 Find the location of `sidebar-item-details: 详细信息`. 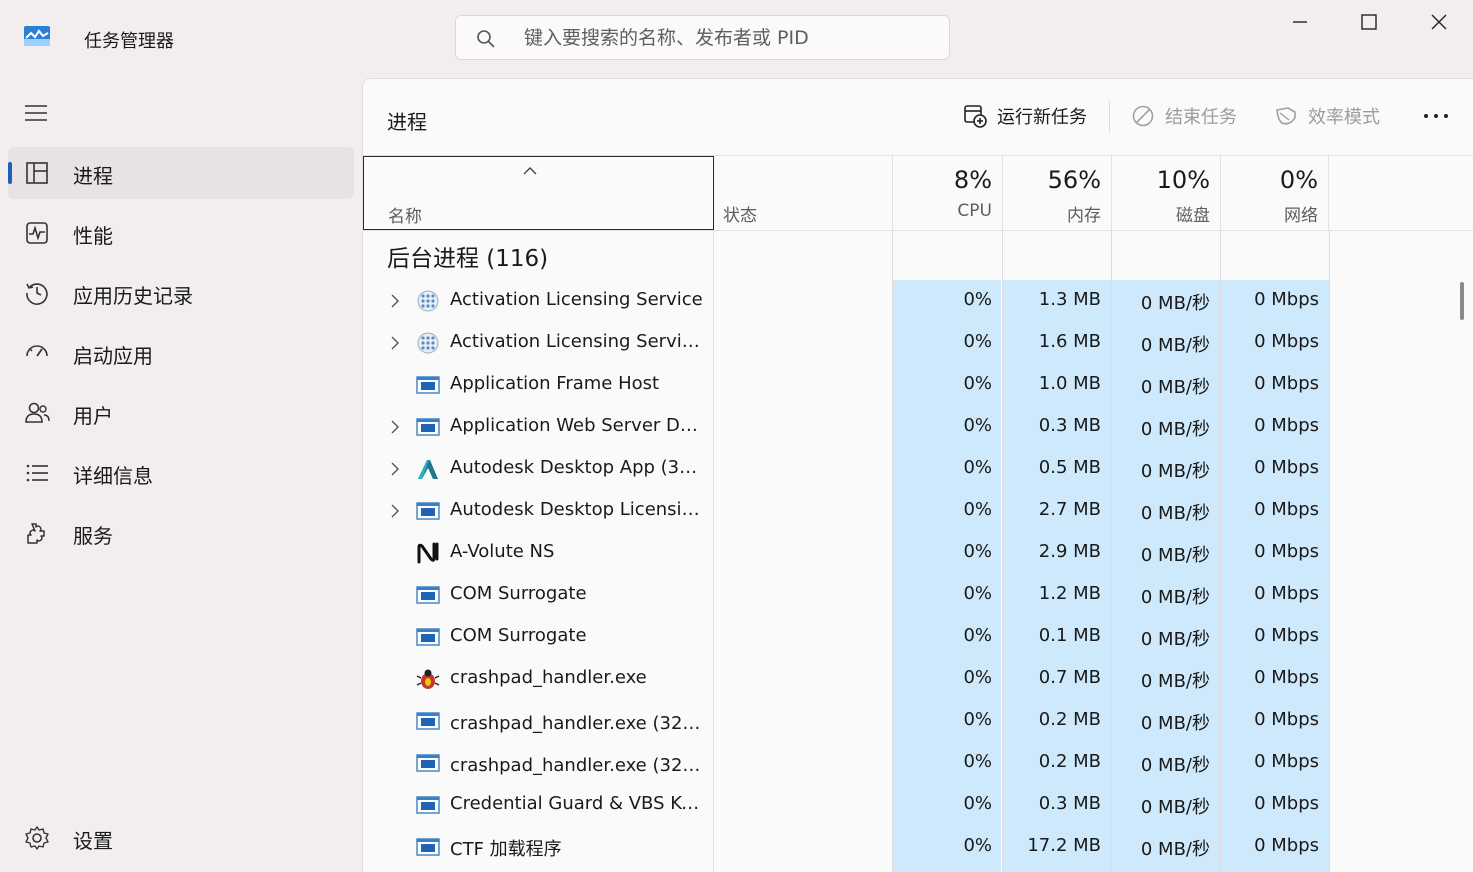

sidebar-item-details: 详细信息 is located at coordinates (181, 473).